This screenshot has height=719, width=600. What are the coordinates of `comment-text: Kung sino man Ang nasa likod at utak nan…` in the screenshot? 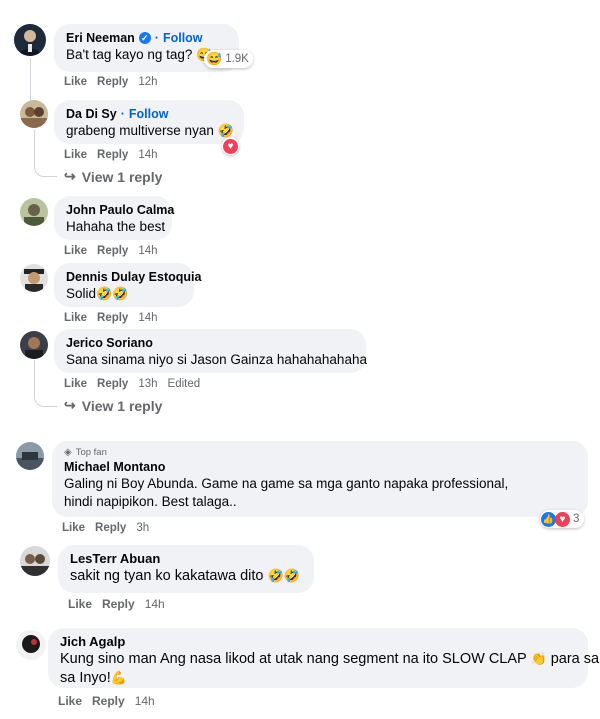 It's located at (293, 659).